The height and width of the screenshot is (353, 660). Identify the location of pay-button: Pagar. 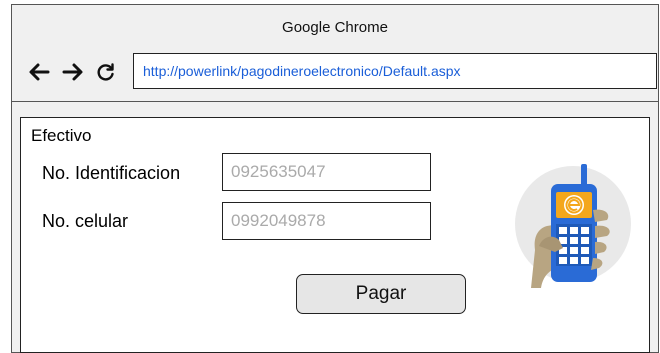
(381, 294).